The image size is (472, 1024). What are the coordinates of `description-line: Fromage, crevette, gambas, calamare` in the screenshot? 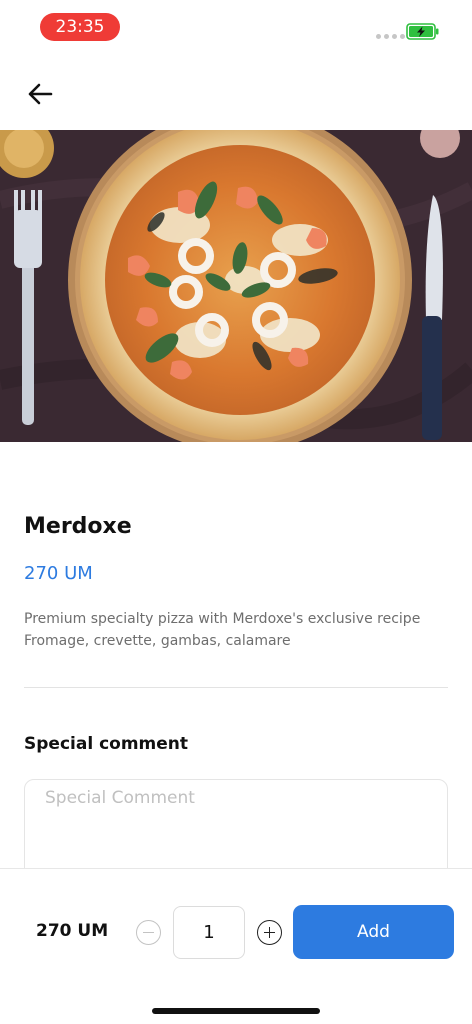 It's located at (157, 641).